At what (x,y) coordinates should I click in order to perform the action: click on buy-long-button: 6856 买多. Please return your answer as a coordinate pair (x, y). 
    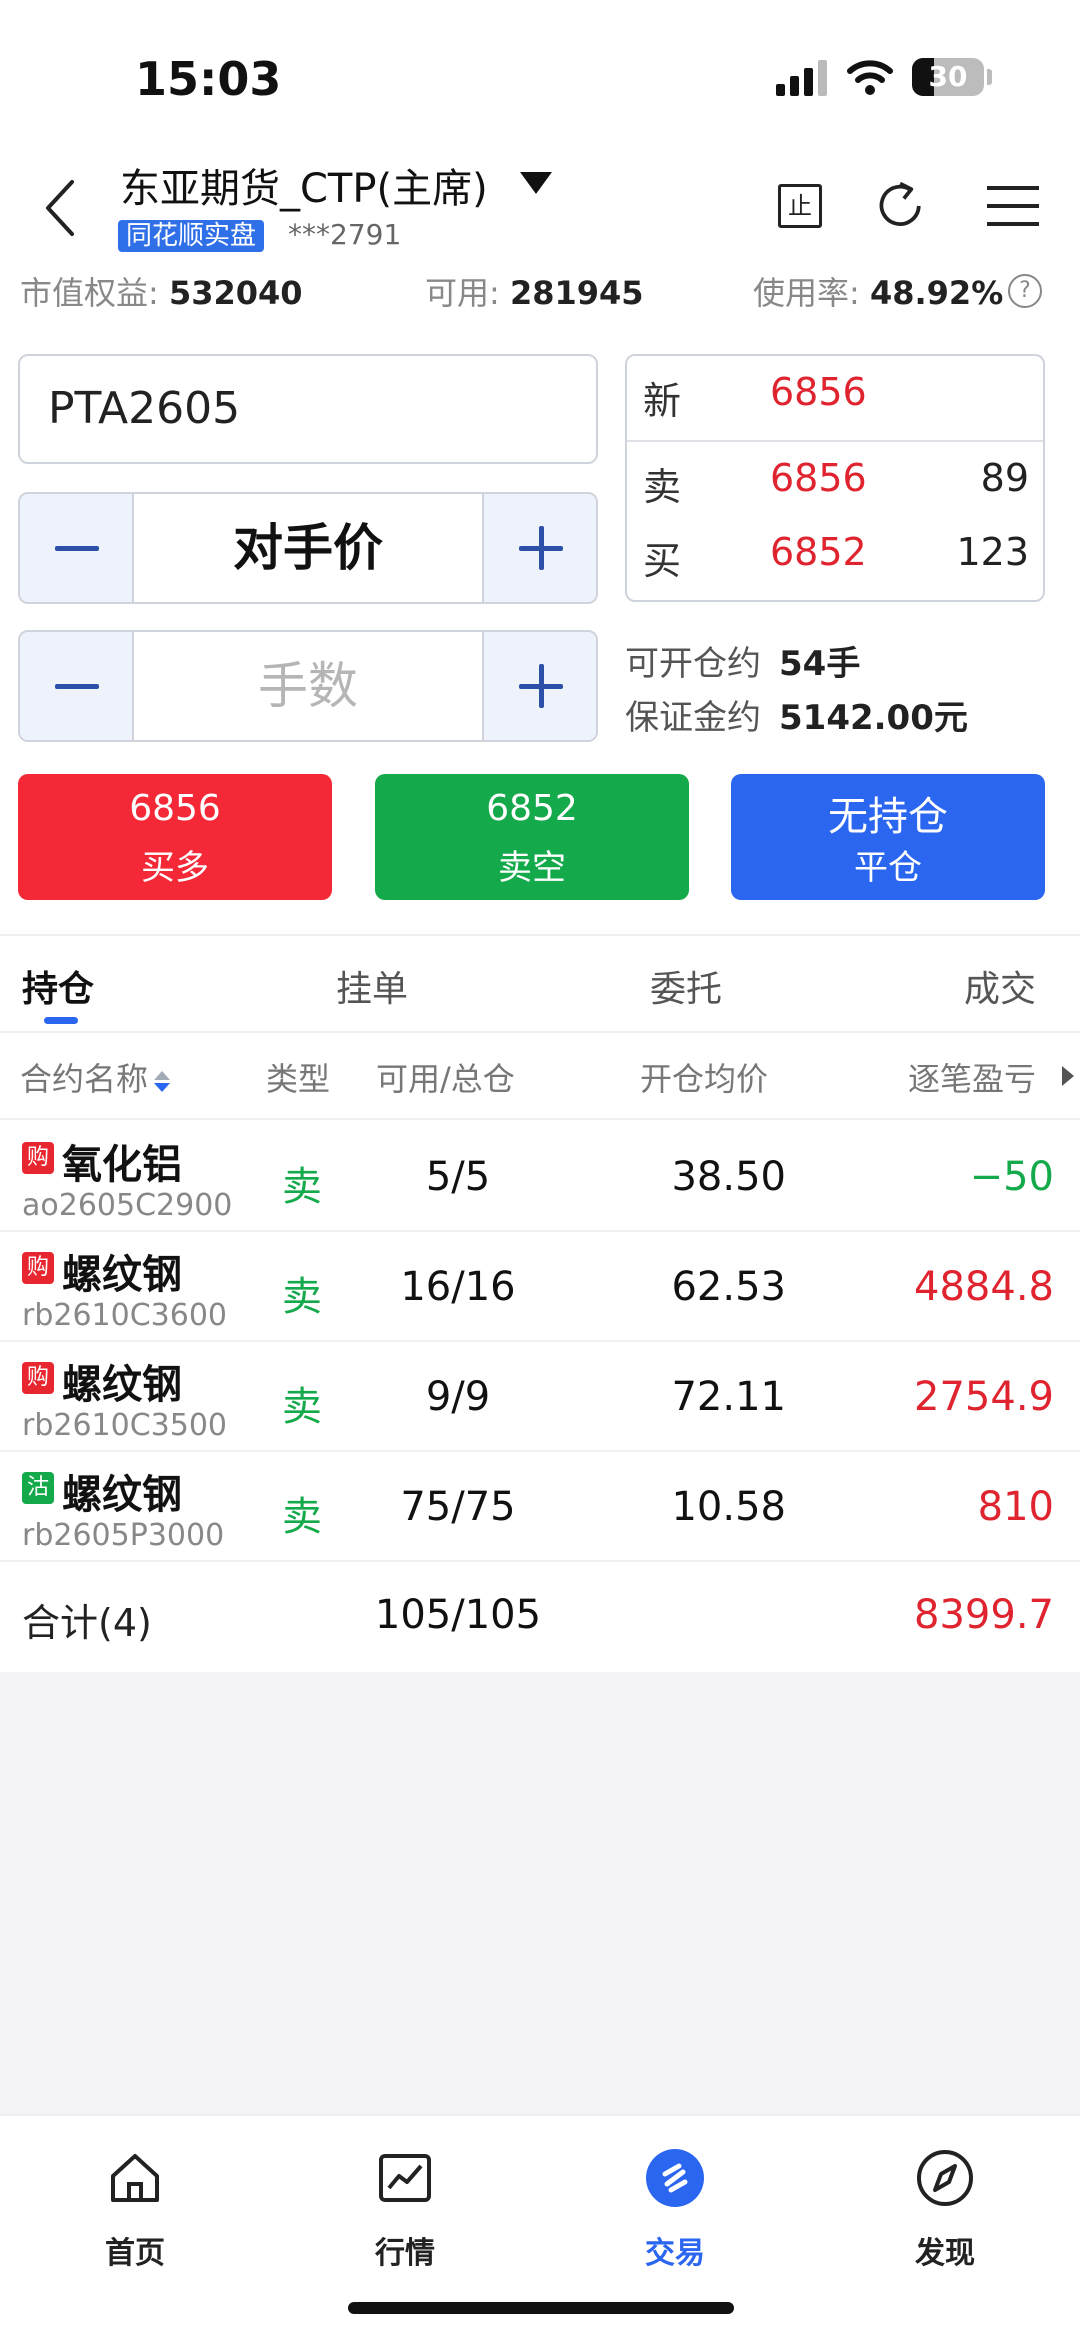
    Looking at the image, I should click on (175, 837).